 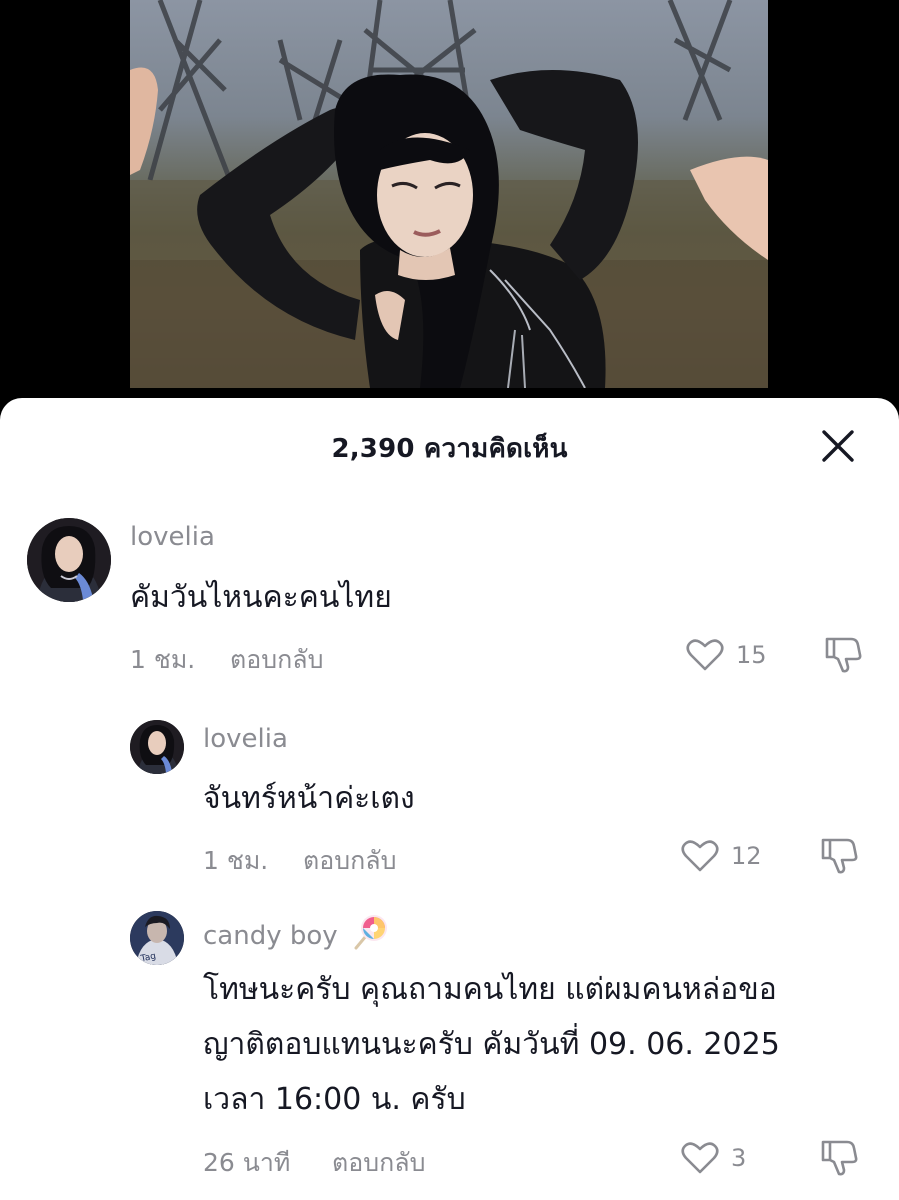 I want to click on avatar: Tag, so click(x=157, y=938).